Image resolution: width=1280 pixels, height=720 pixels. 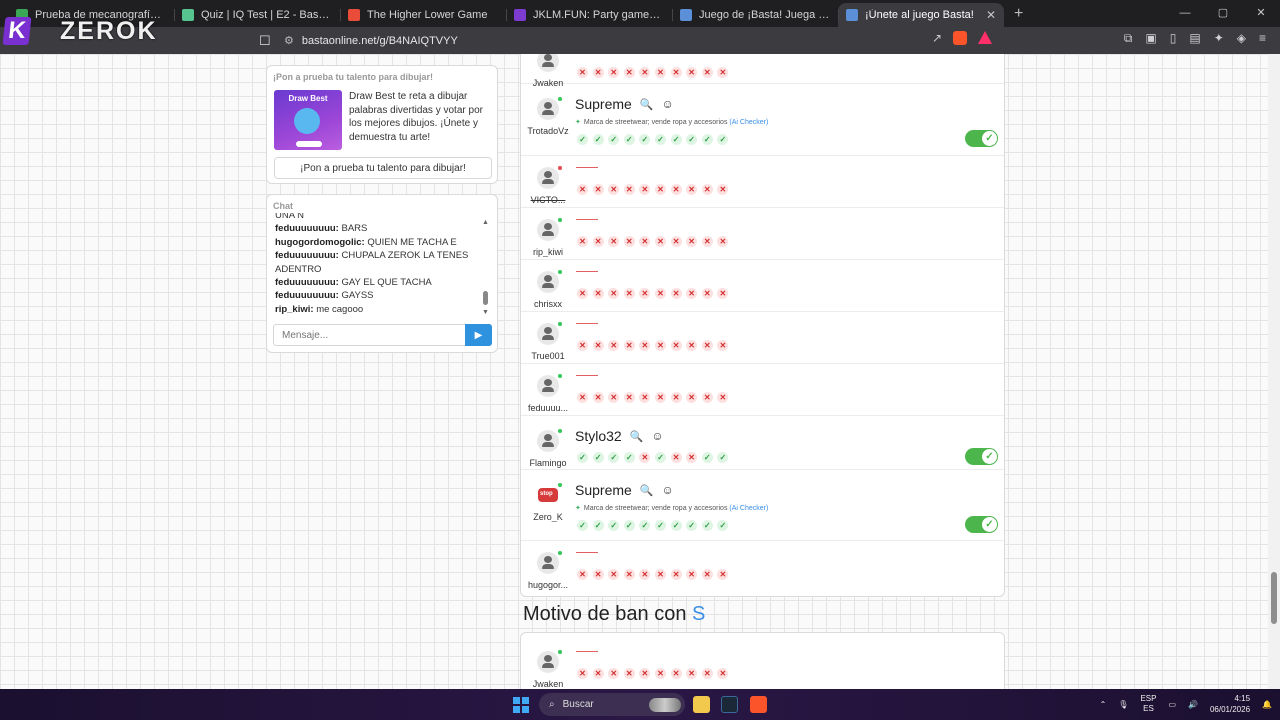 What do you see at coordinates (290, 217) in the screenshot?
I see `chat-clipped-line: UNA N` at bounding box center [290, 217].